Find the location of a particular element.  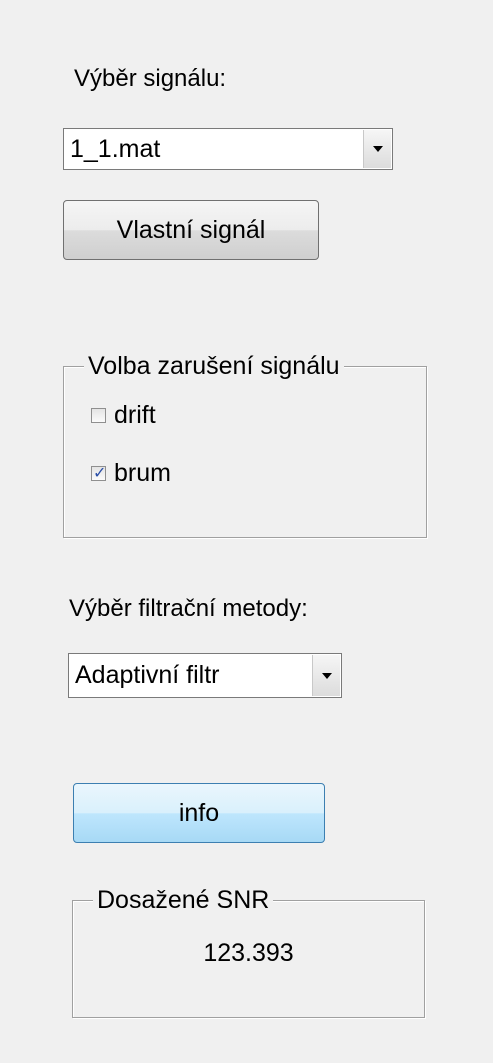

signal-selection-label: Výběr signálu: is located at coordinates (150, 78).